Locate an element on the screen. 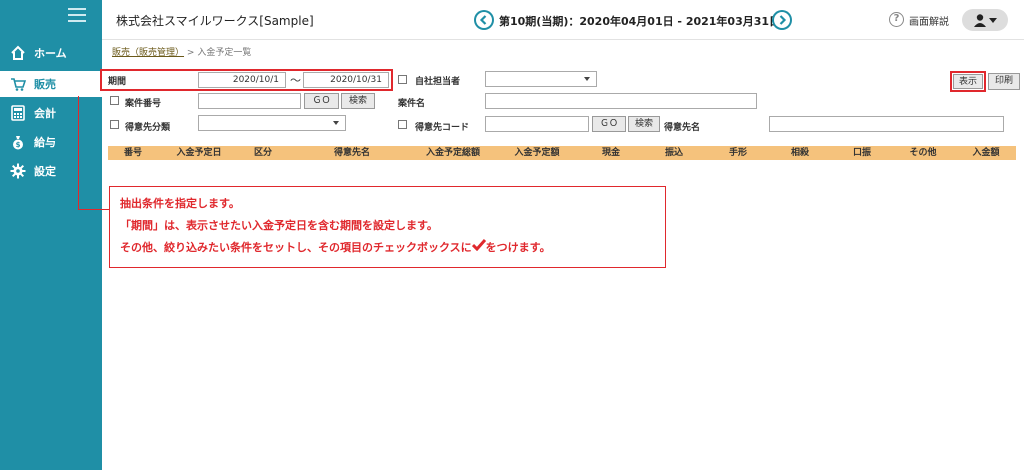 Image resolution: width=1024 pixels, height=470 pixels. case-no-checkbox is located at coordinates (114, 100).